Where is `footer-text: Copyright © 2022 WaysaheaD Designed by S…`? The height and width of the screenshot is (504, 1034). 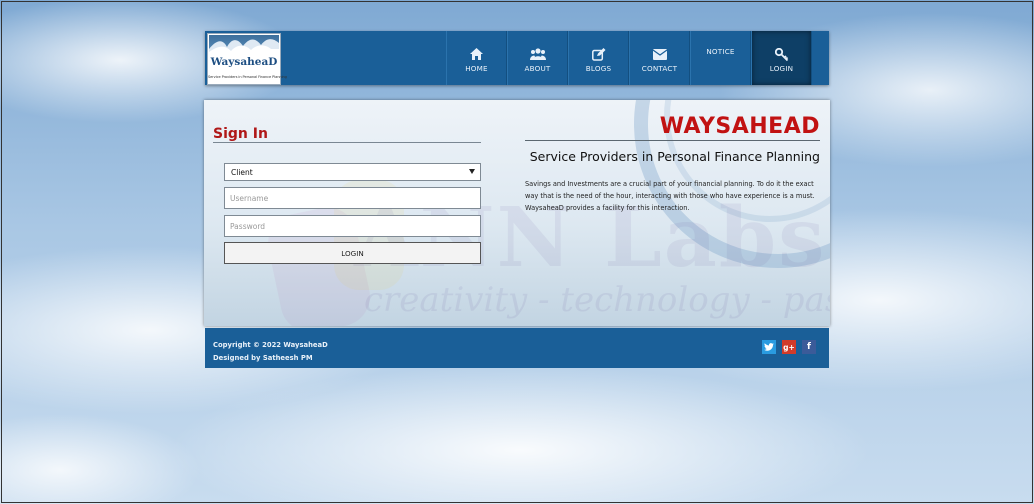
footer-text: Copyright © 2022 WaysaheaD Designed by S… is located at coordinates (270, 351).